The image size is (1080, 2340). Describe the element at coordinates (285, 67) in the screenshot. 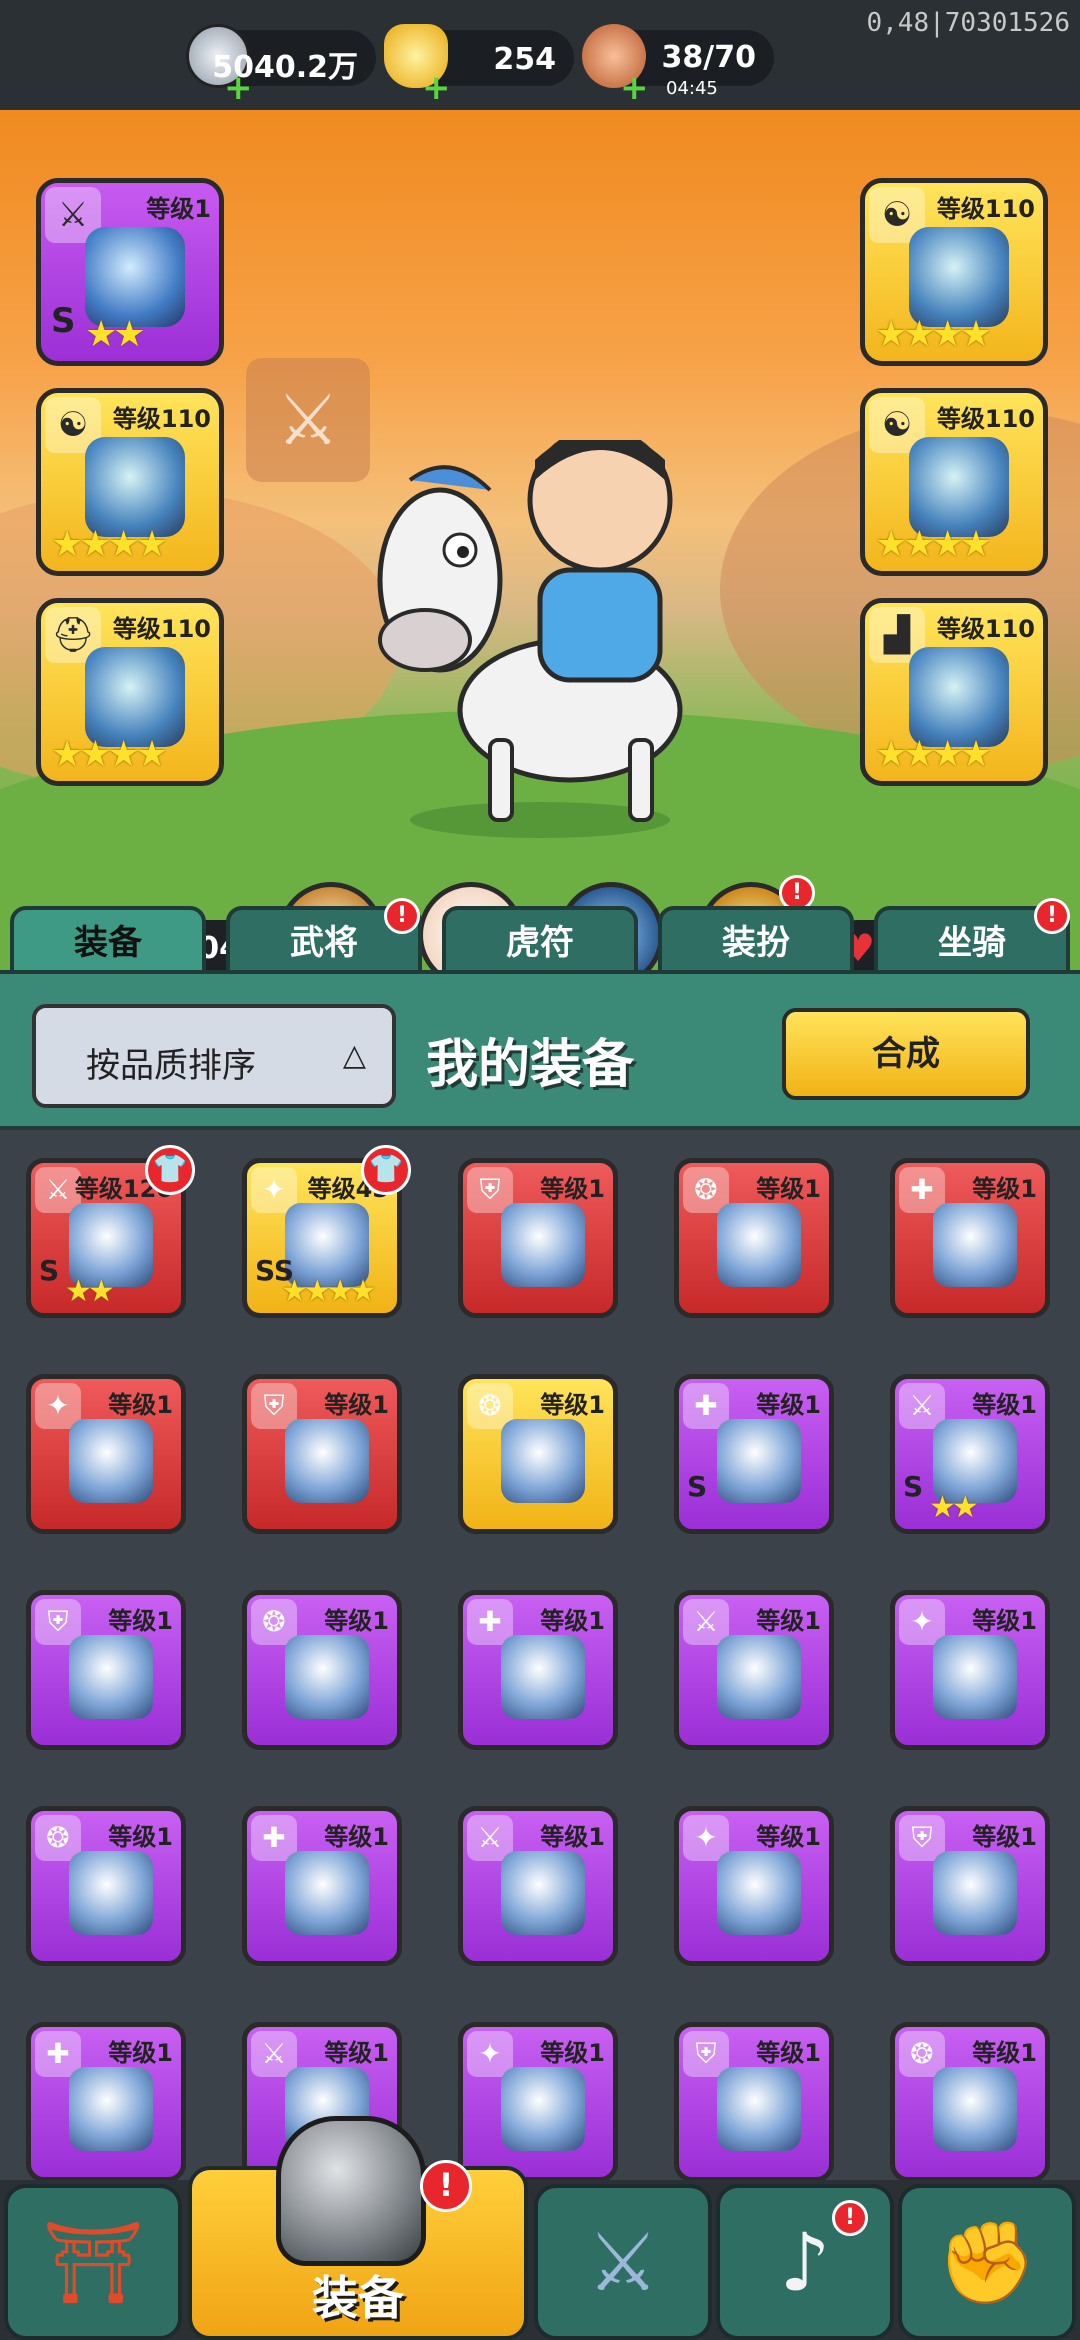

I see `silver-value: 5040.2万` at that location.